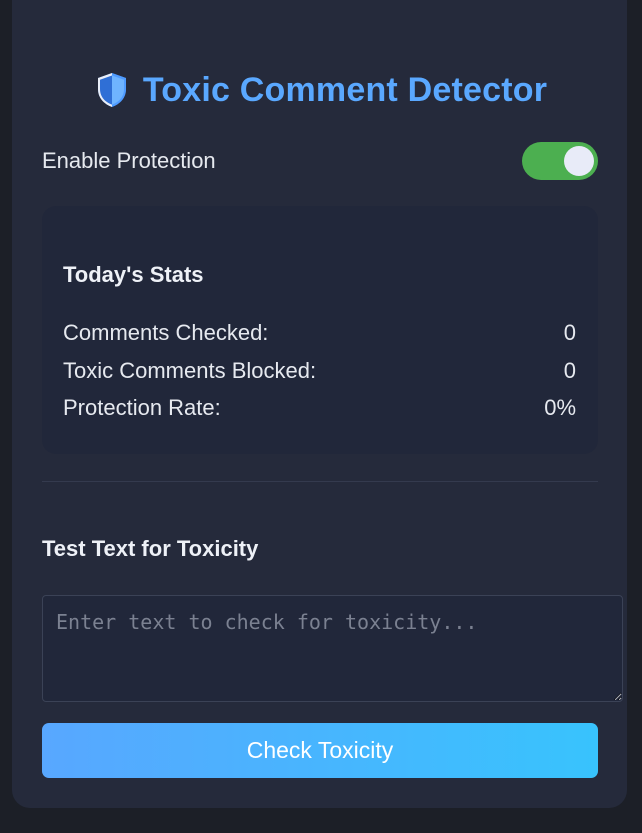 The image size is (642, 833). Describe the element at coordinates (560, 161) in the screenshot. I see `protection-toggle` at that location.